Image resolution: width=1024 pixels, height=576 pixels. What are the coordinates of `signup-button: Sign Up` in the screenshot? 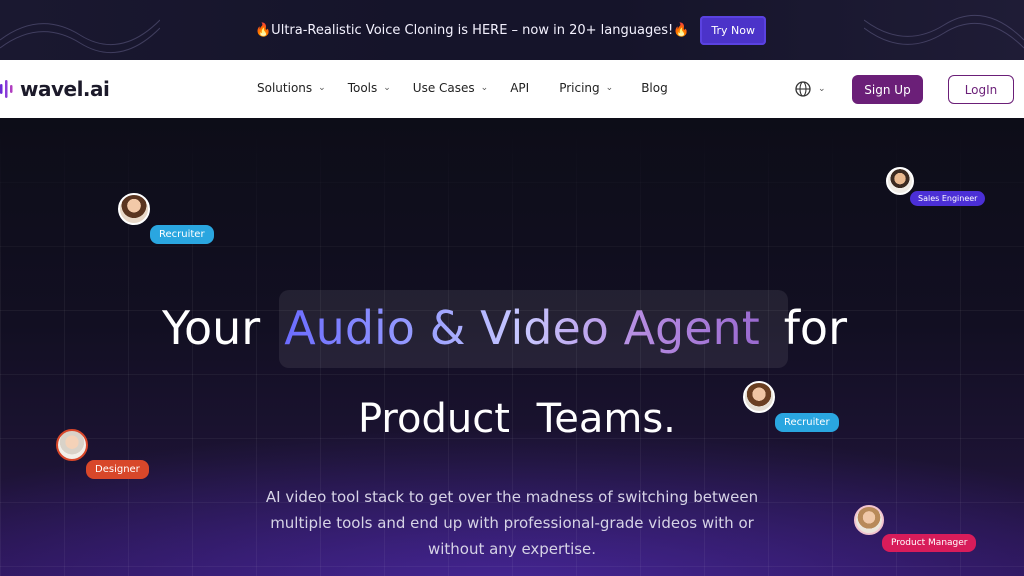 It's located at (887, 89).